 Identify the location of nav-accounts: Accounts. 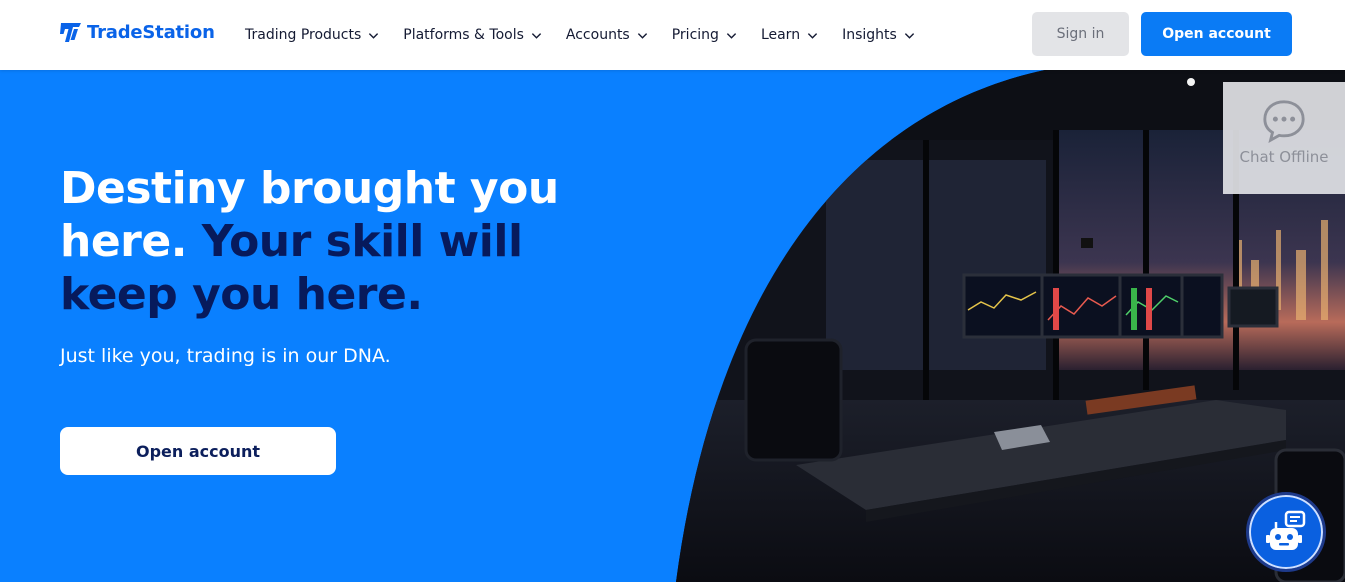
(607, 35).